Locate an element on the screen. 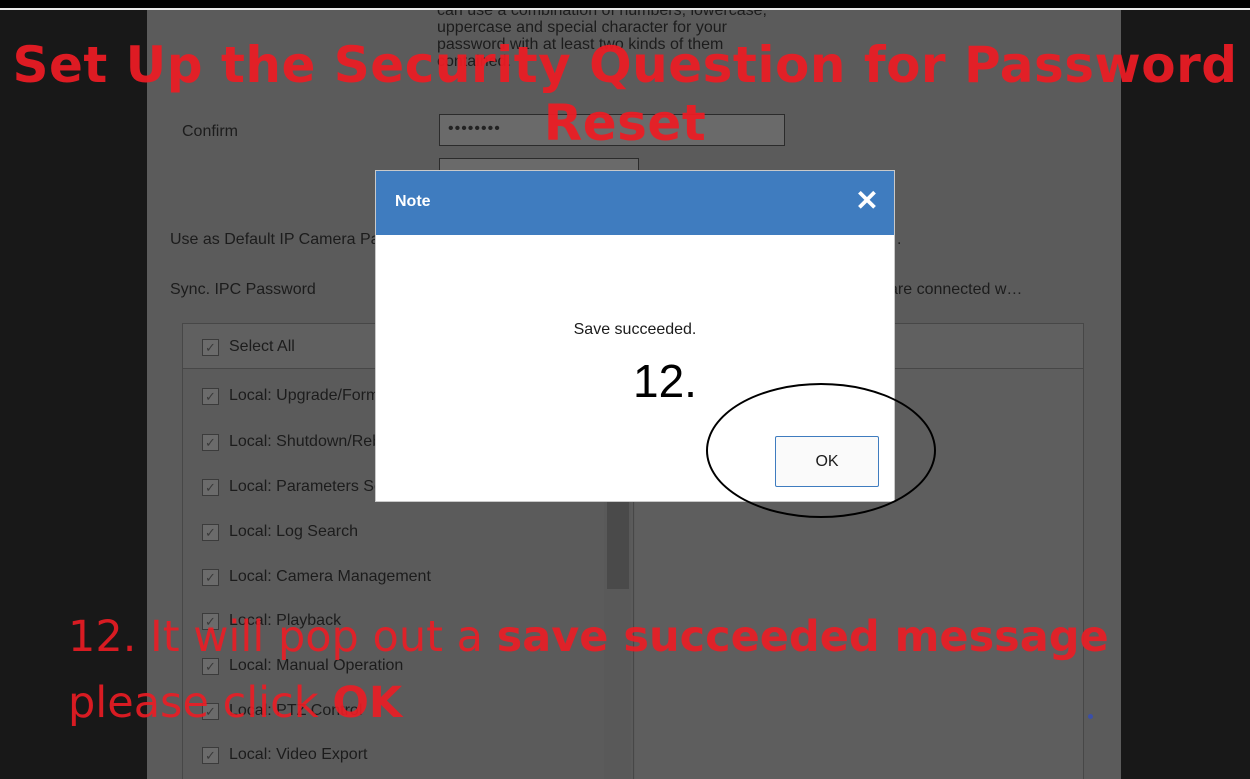  select-all-row: ✓ Select All is located at coordinates (248, 347).